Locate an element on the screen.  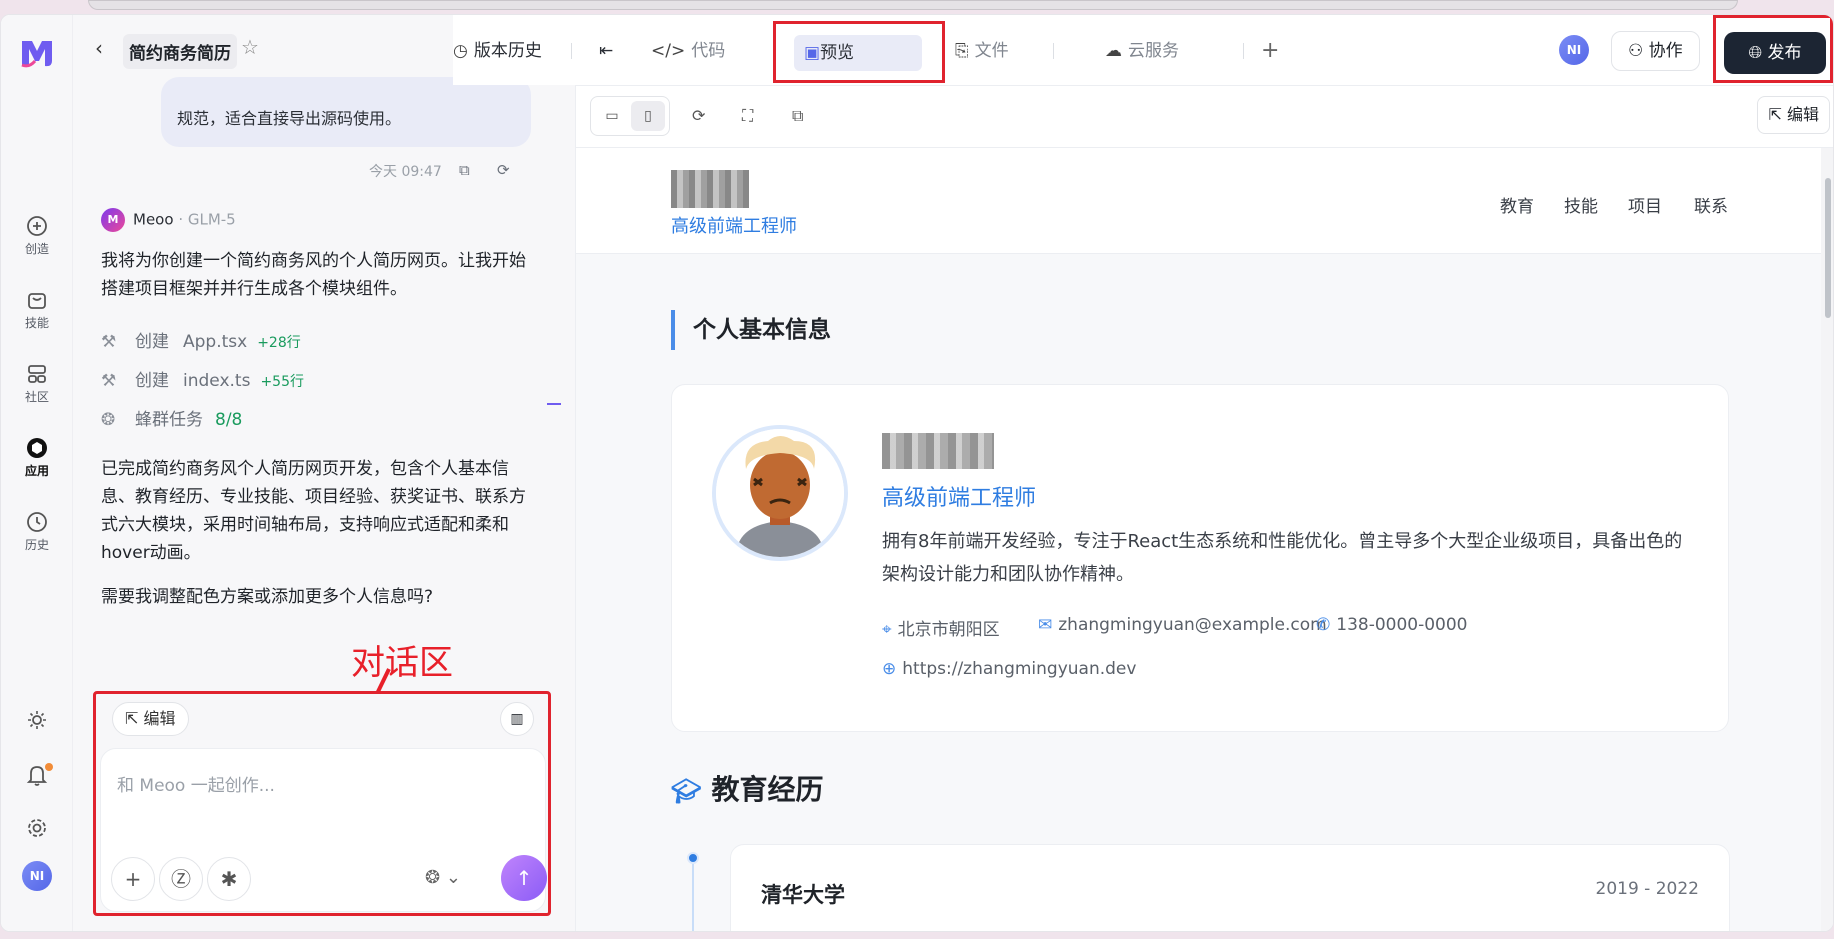
plus-icon: + is located at coordinates (133, 879).